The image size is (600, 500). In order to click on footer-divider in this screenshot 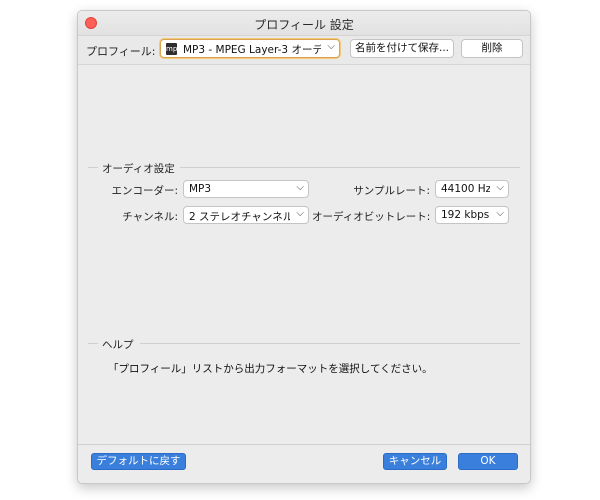, I will do `click(304, 444)`.